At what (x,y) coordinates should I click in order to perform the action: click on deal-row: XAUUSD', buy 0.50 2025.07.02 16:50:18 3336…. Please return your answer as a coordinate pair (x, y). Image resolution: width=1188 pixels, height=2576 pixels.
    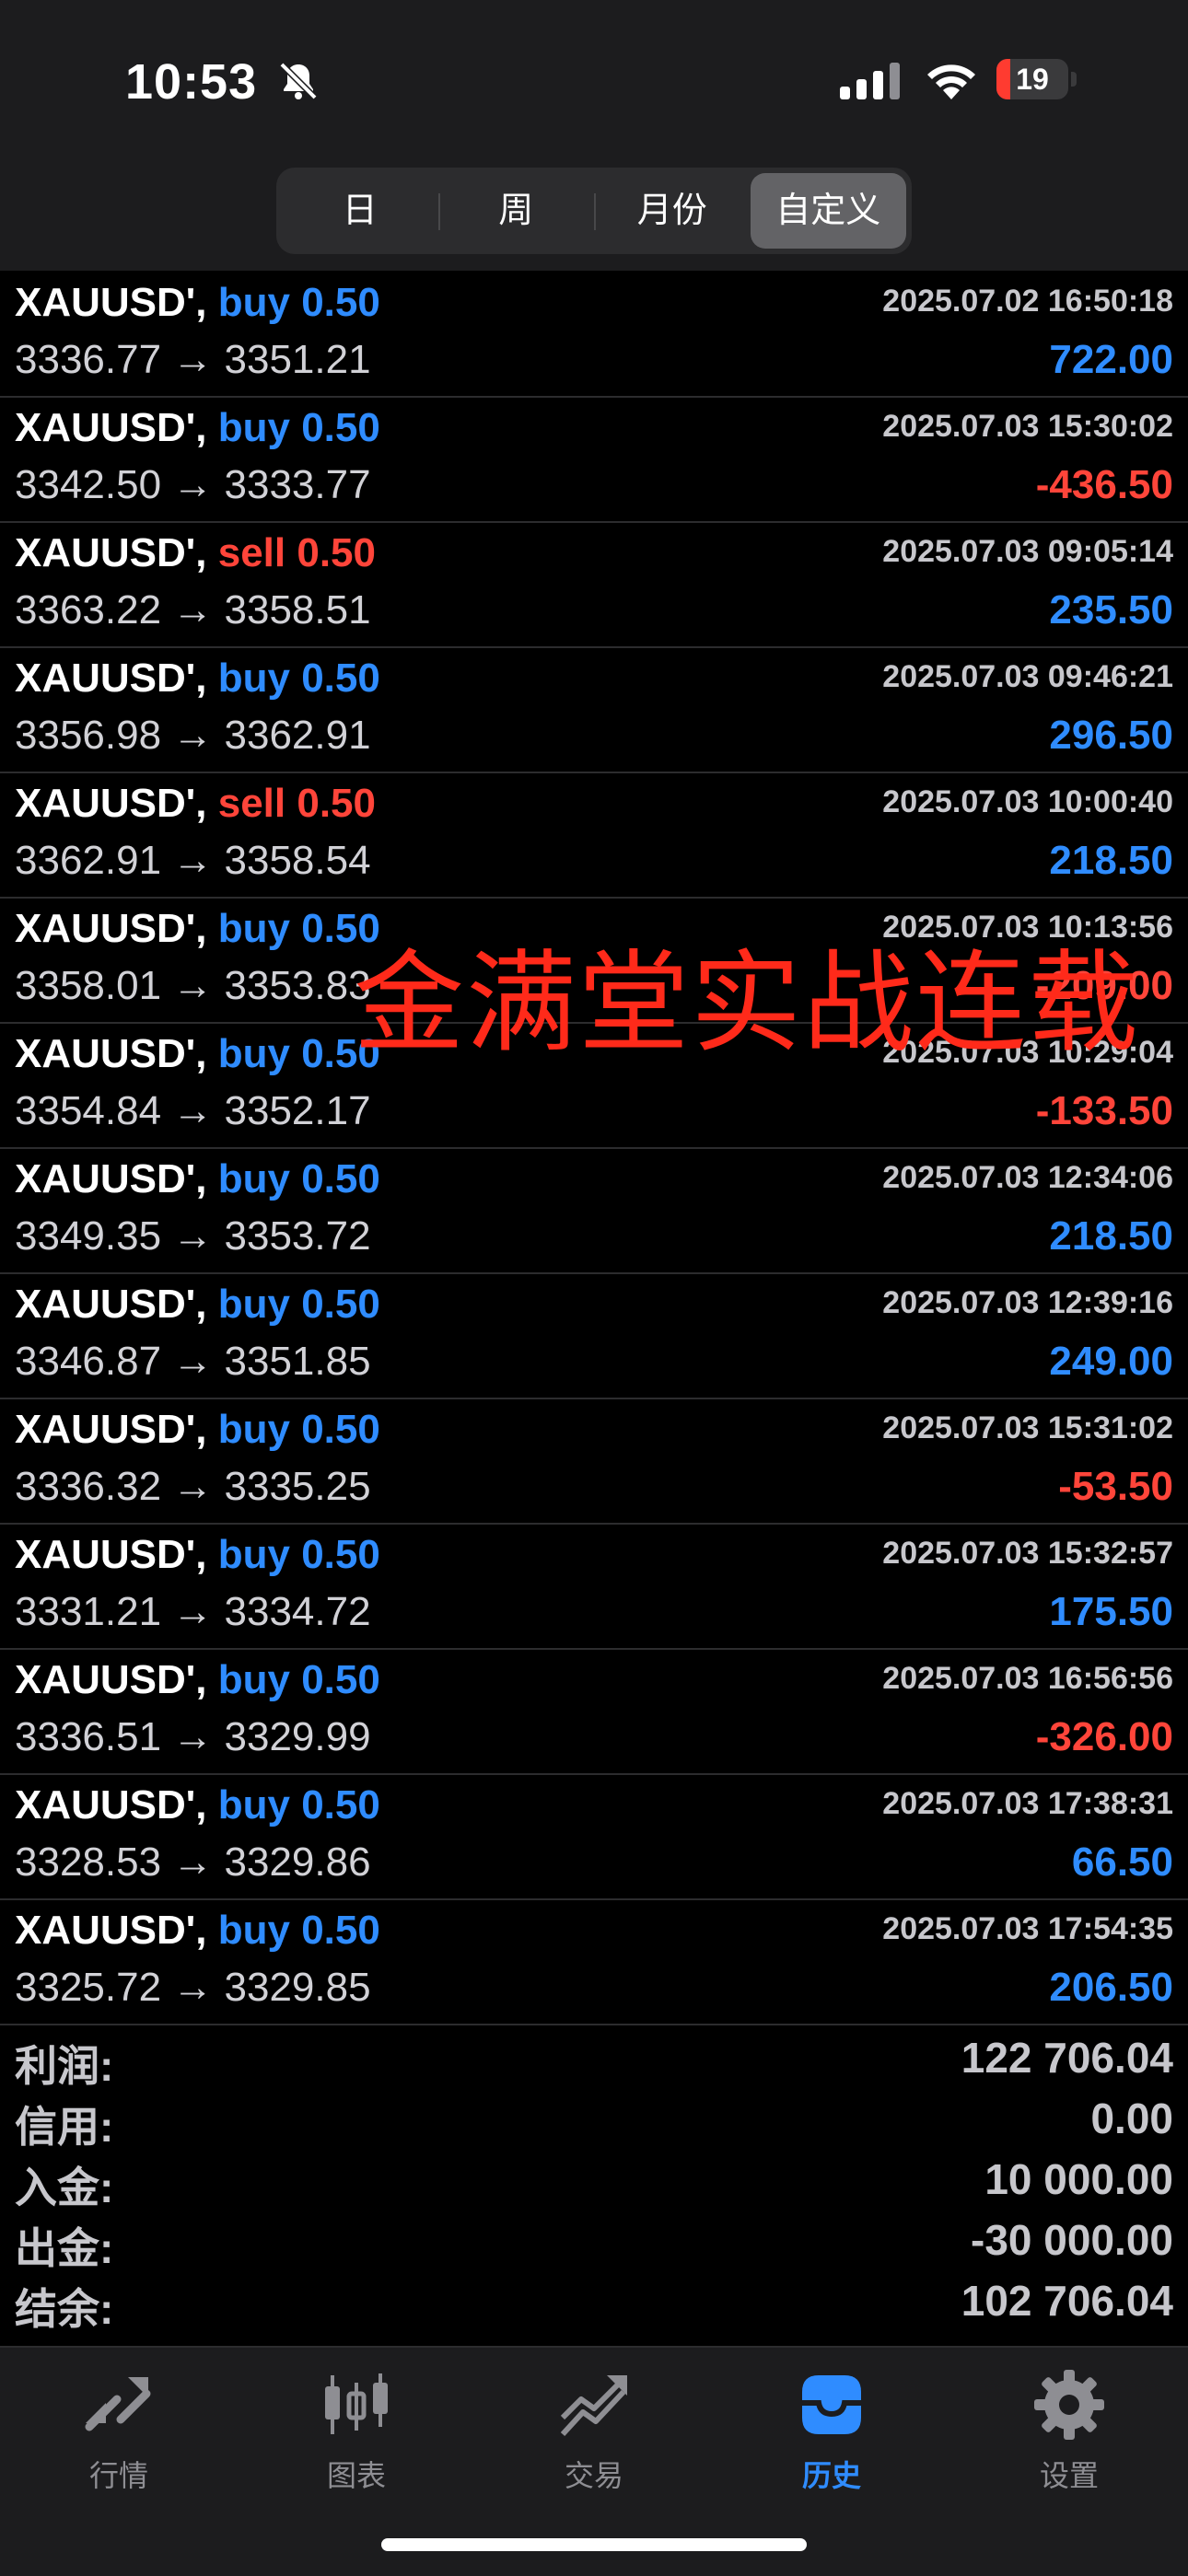
    Looking at the image, I should click on (594, 335).